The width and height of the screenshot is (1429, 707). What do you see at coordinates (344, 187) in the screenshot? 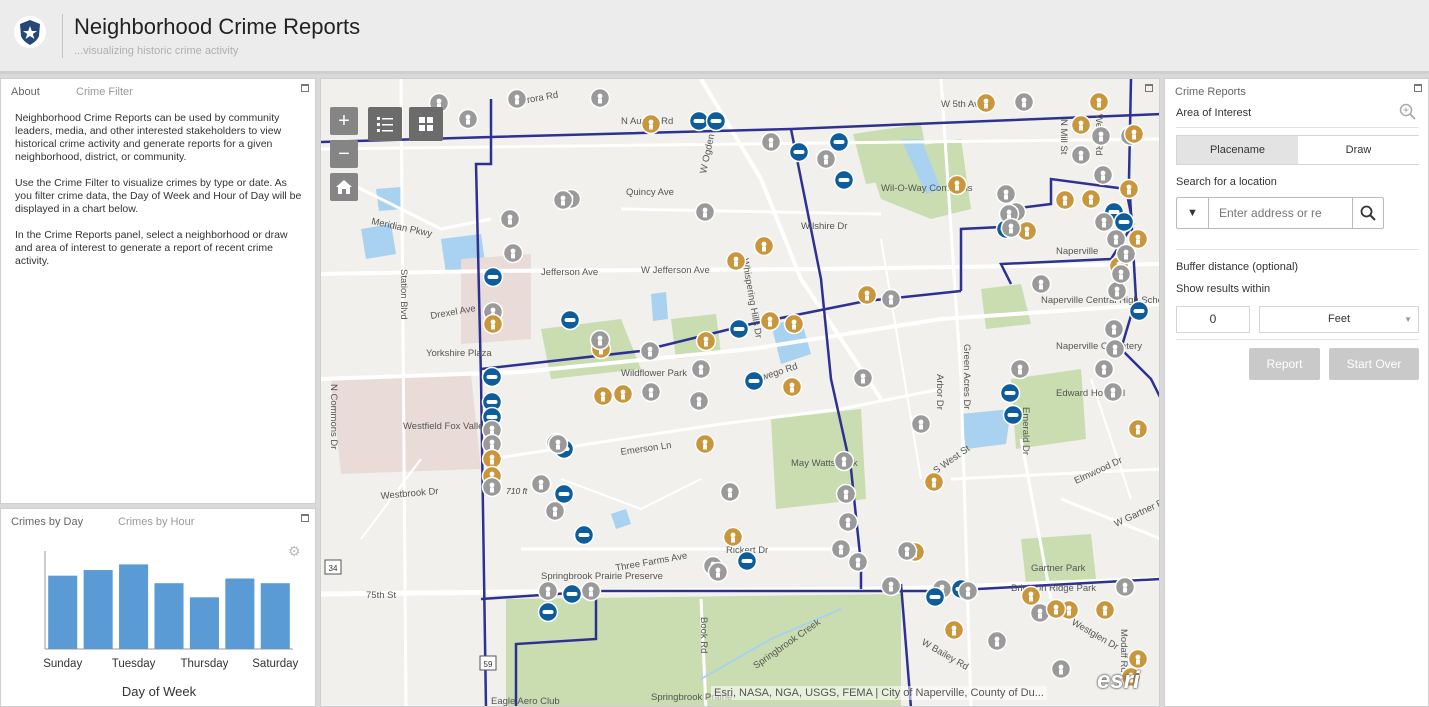
I see `home-button` at bounding box center [344, 187].